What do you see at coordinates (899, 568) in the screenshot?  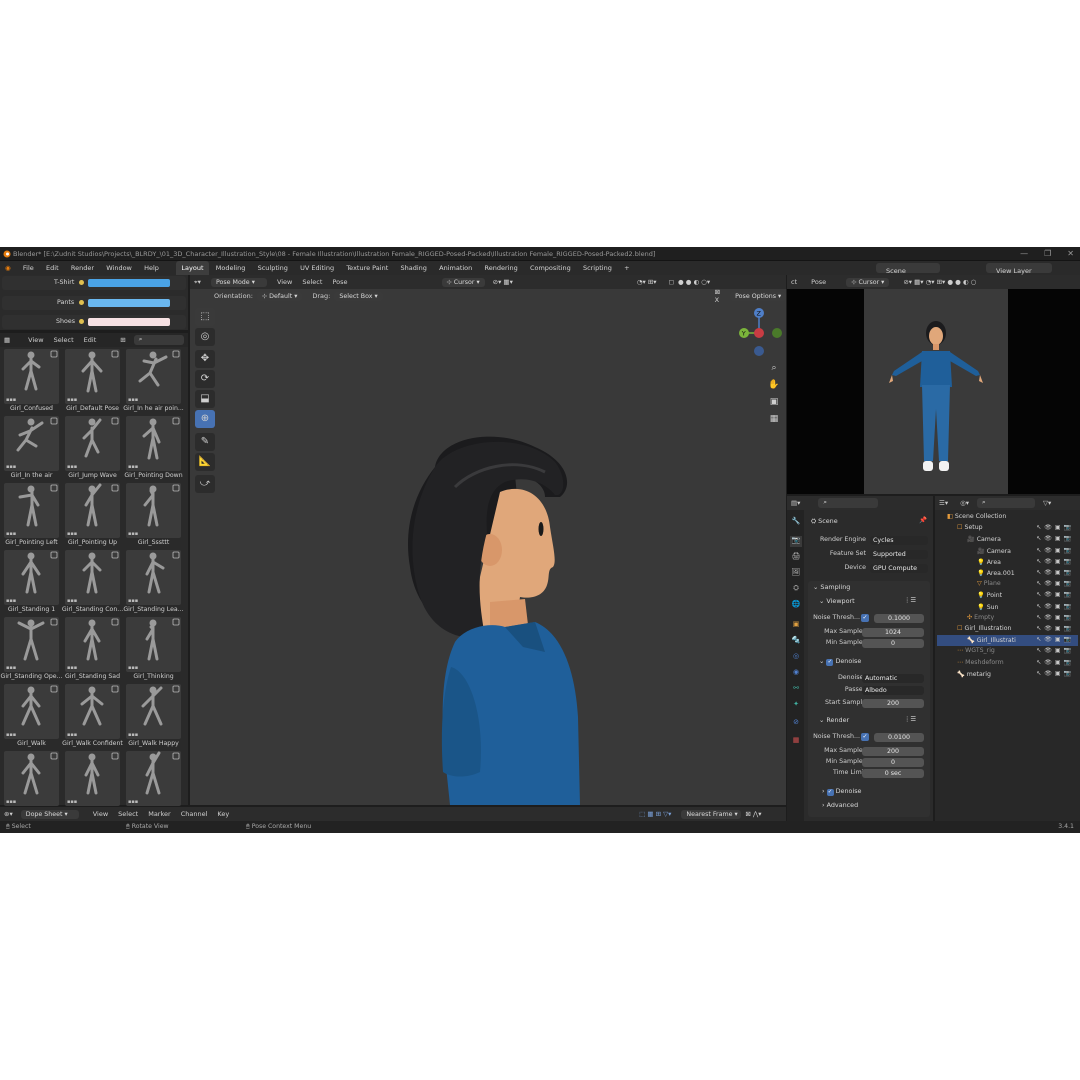 I see `device-dropdown: GPU Compute` at bounding box center [899, 568].